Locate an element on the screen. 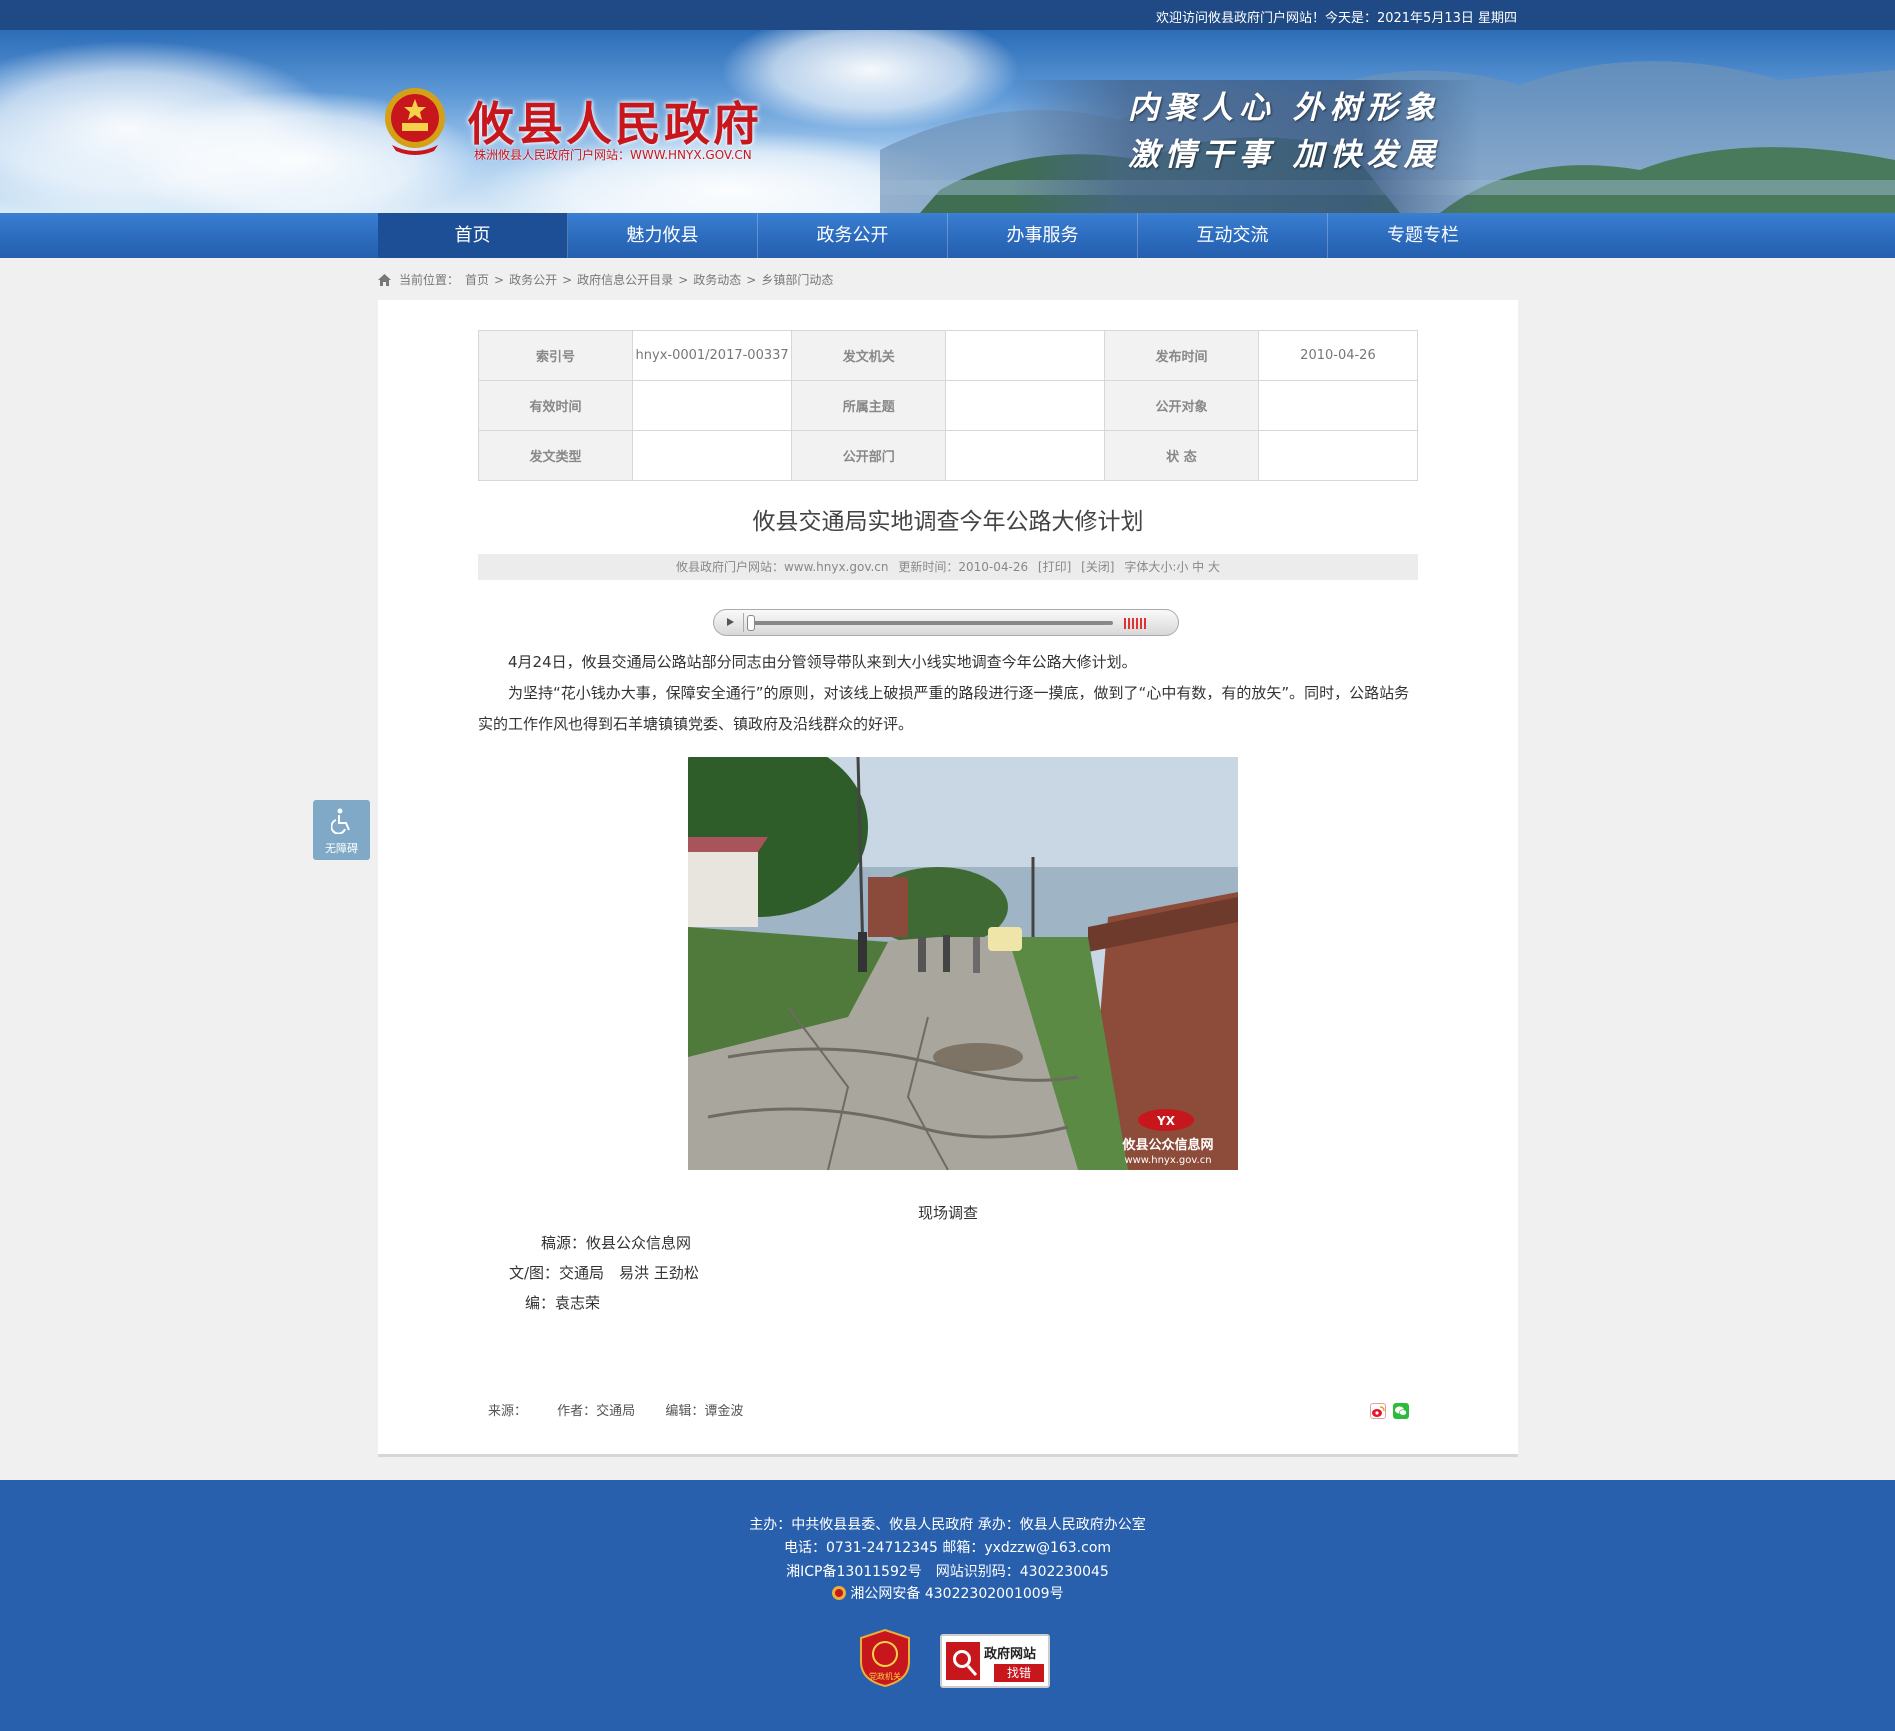  badge-error-title: 政府网站 is located at coordinates (1010, 1654).